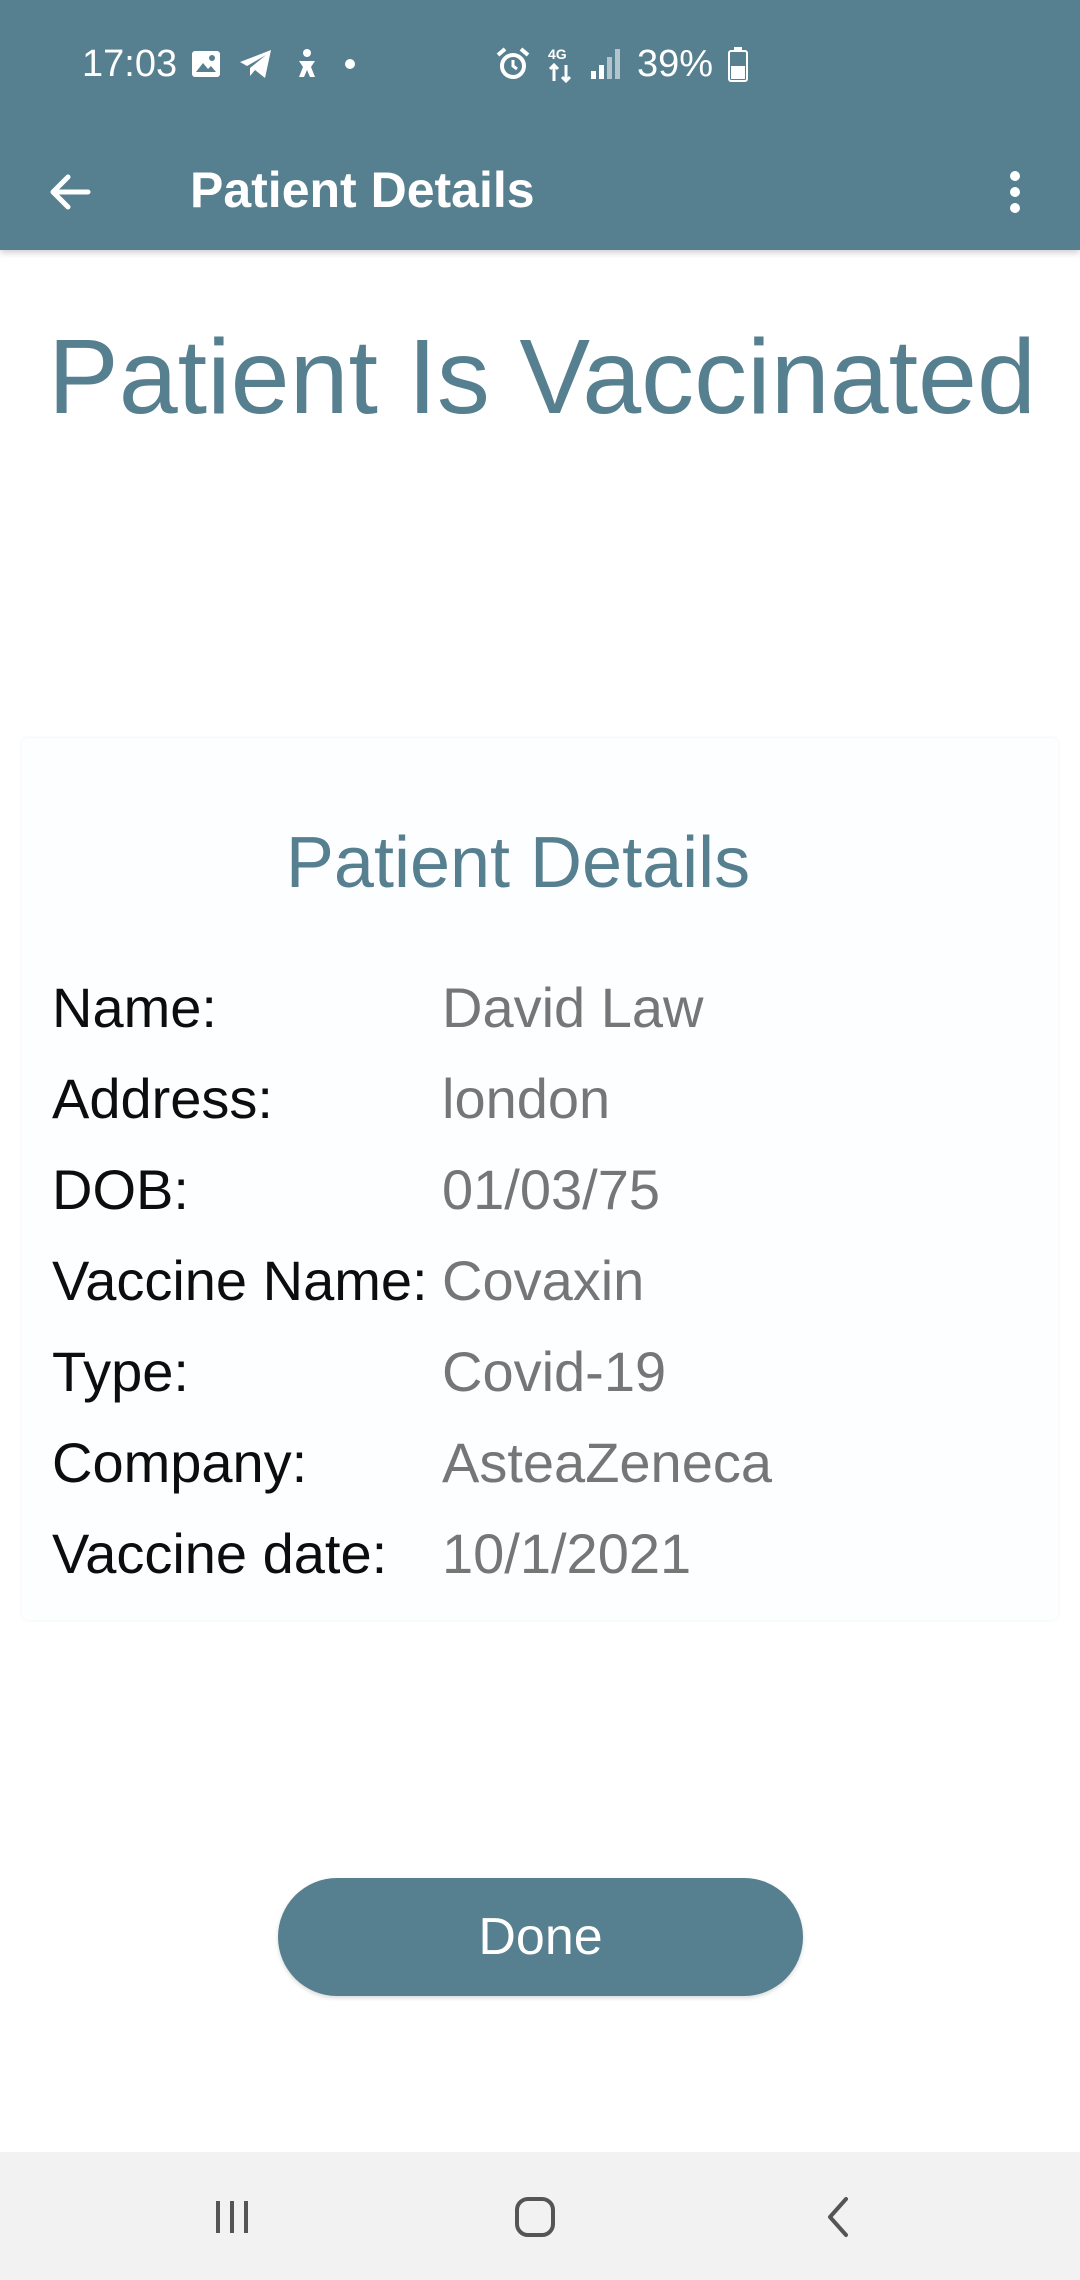 The height and width of the screenshot is (2280, 1080). I want to click on detail-row-company: Company: AsteaZeneca, so click(542, 1463).